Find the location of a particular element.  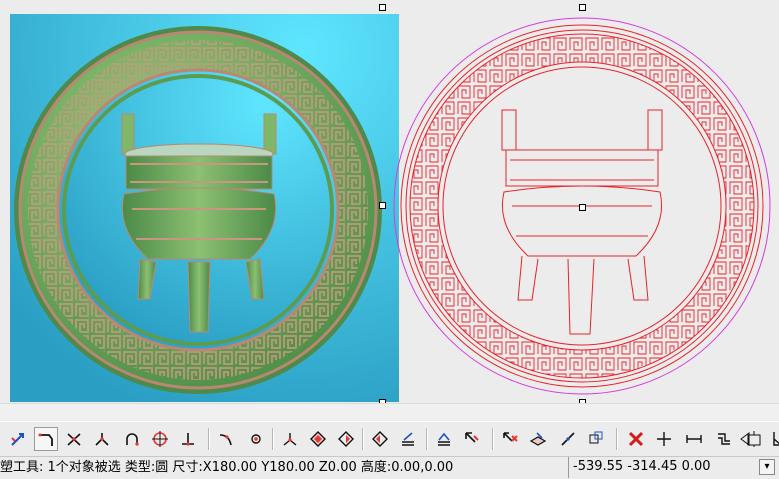

trim-cross-button is located at coordinates (74, 439).